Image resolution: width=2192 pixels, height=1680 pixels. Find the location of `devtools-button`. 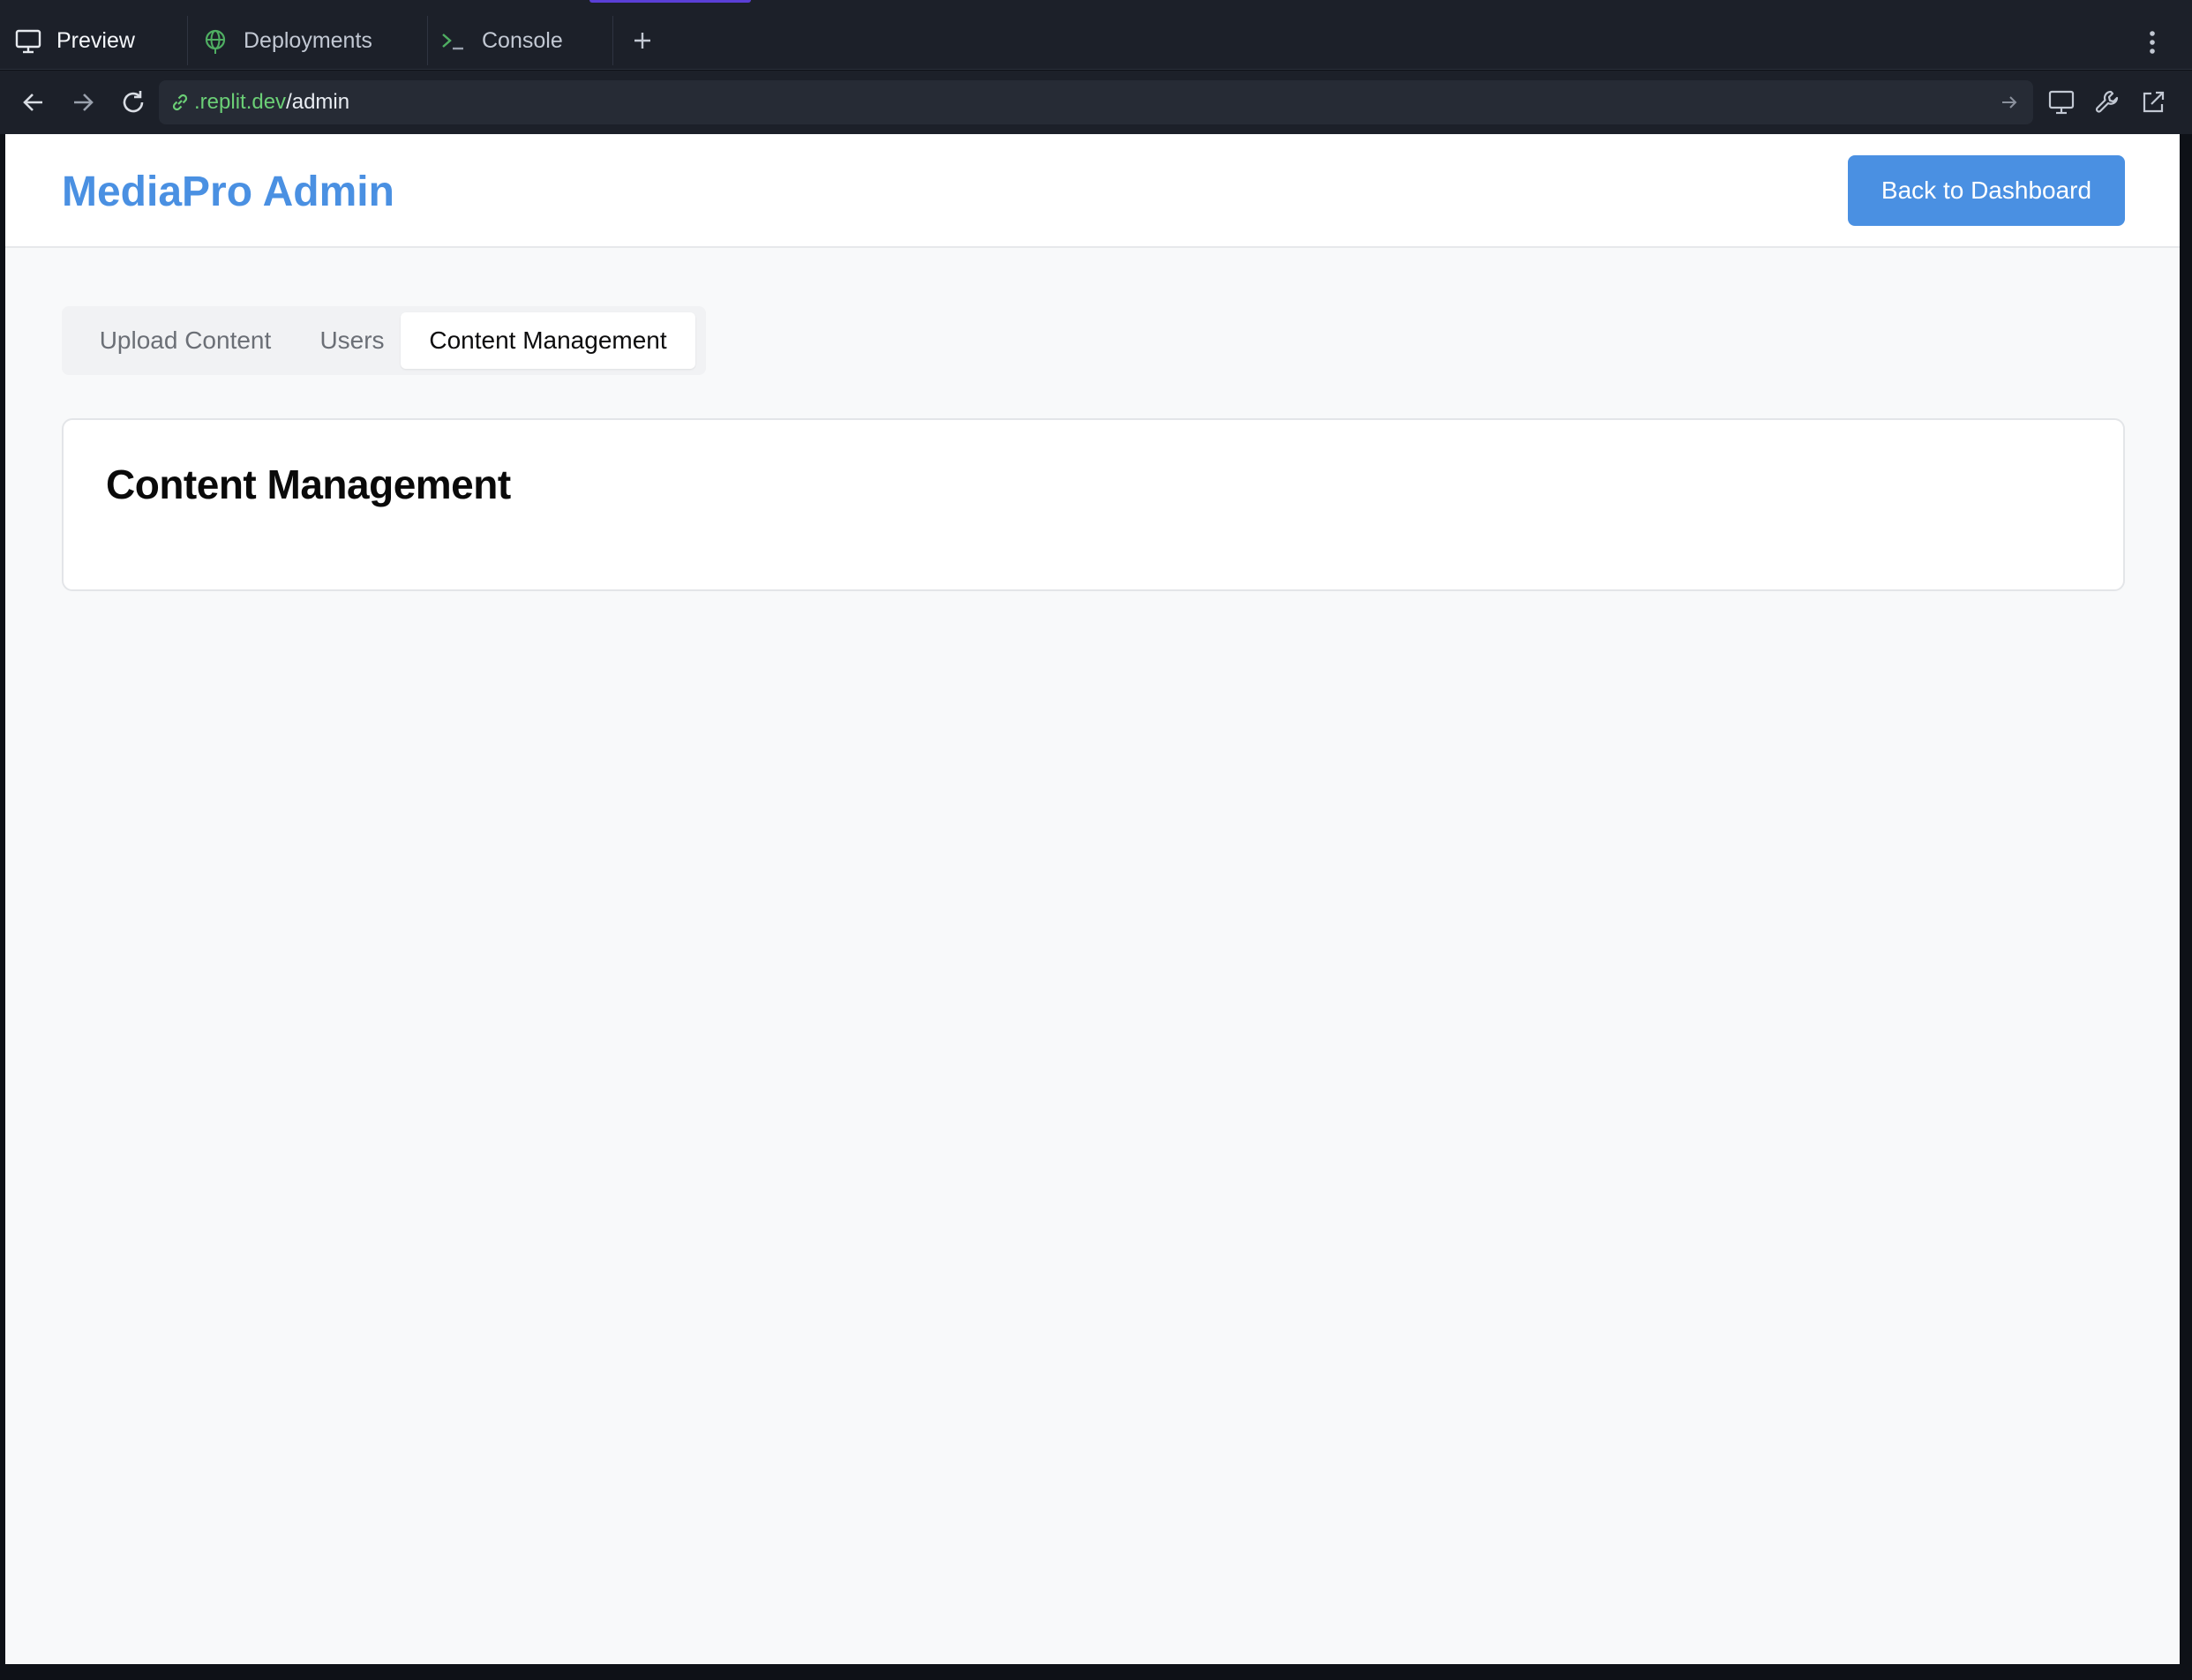

devtools-button is located at coordinates (2107, 102).